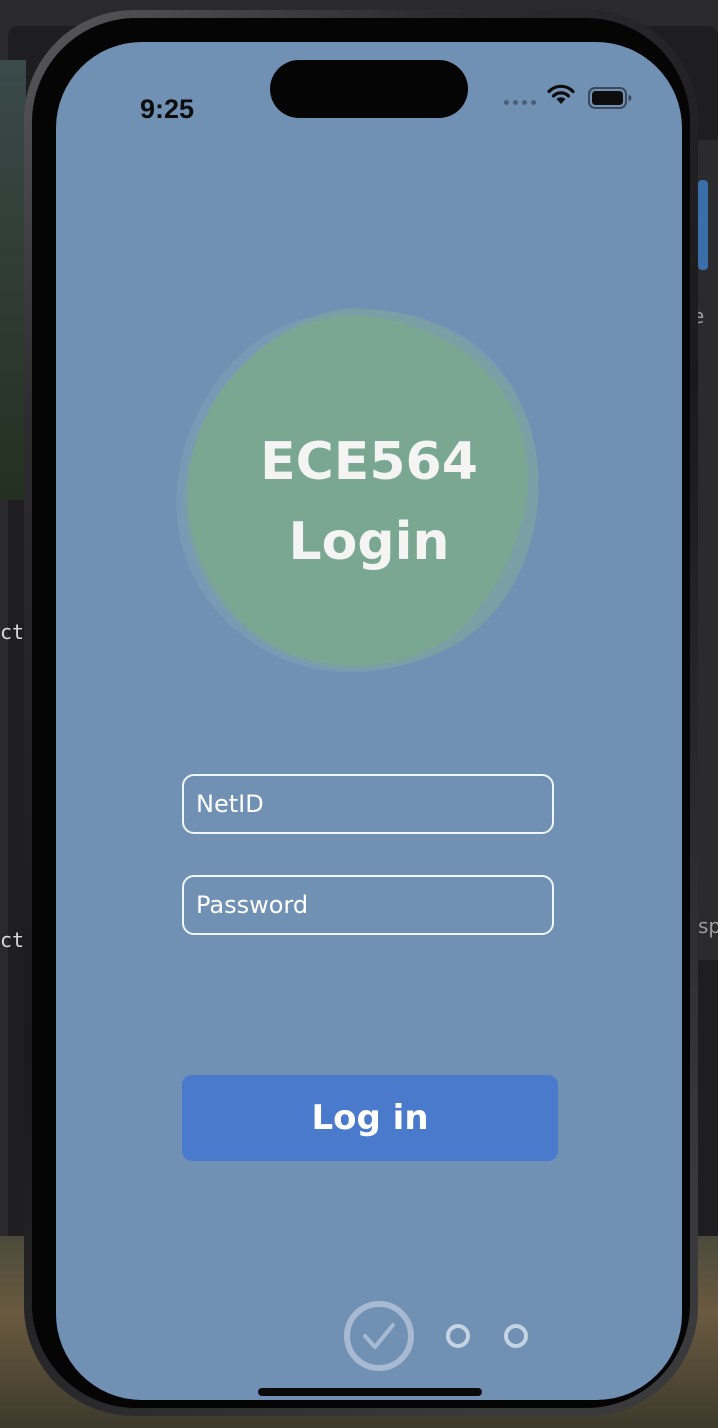 This screenshot has height=1428, width=718. I want to click on login-title: ECE564 Login, so click(369, 502).